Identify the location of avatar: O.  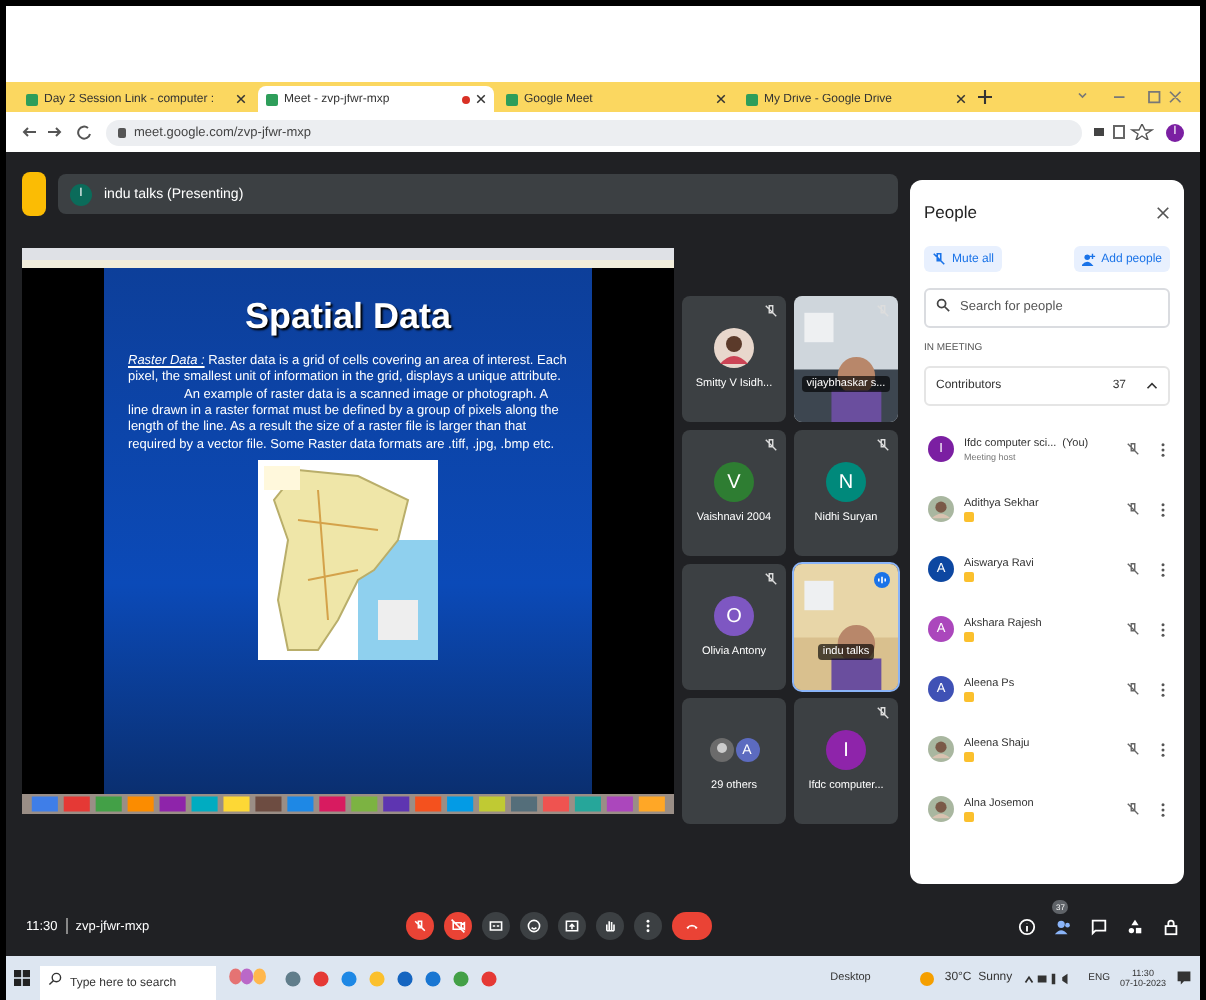
(734, 616).